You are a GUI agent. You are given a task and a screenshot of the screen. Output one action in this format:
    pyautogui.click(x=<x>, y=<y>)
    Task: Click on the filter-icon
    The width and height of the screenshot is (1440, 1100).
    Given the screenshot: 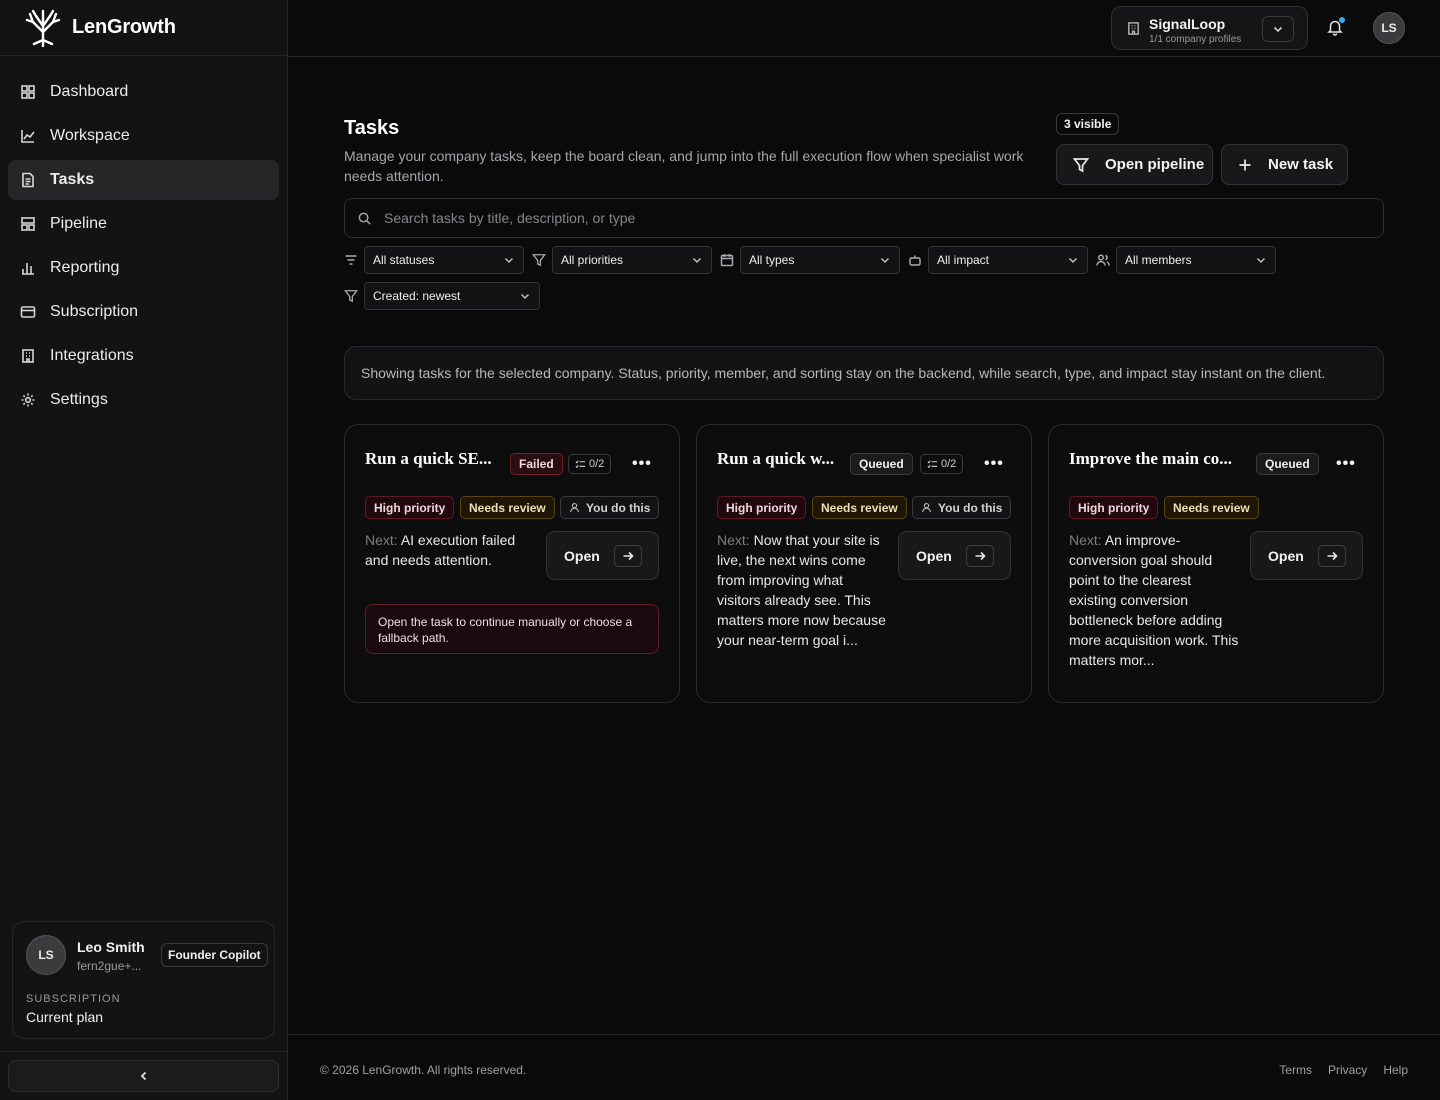 What is the action you would take?
    pyautogui.click(x=351, y=296)
    